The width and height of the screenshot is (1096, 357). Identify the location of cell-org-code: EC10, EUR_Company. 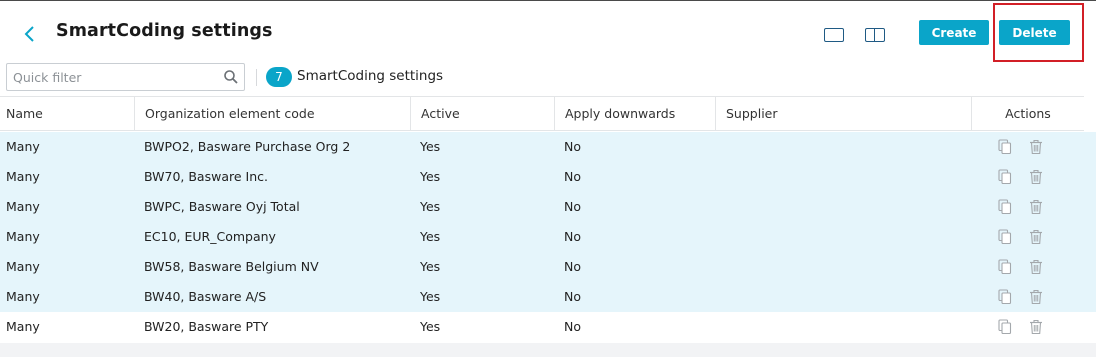
(210, 236).